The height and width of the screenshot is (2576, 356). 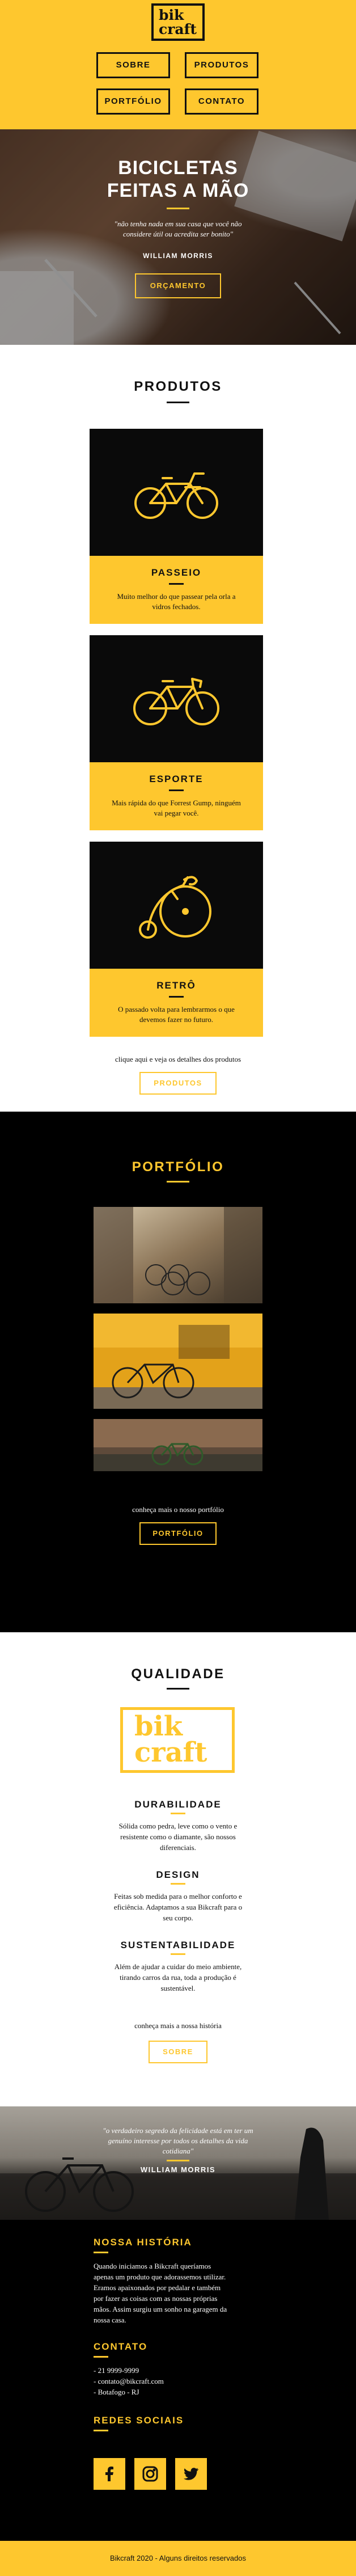 I want to click on qualidade-logo: bik craft, so click(x=177, y=1740).